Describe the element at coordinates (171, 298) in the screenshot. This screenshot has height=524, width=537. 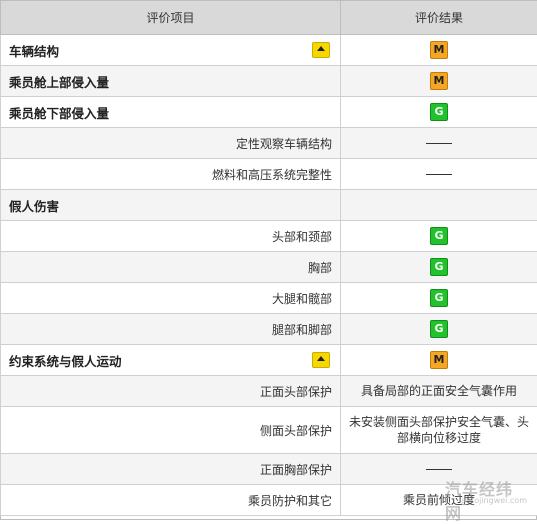
I see `subitem-cell: 大腿和髋部` at that location.